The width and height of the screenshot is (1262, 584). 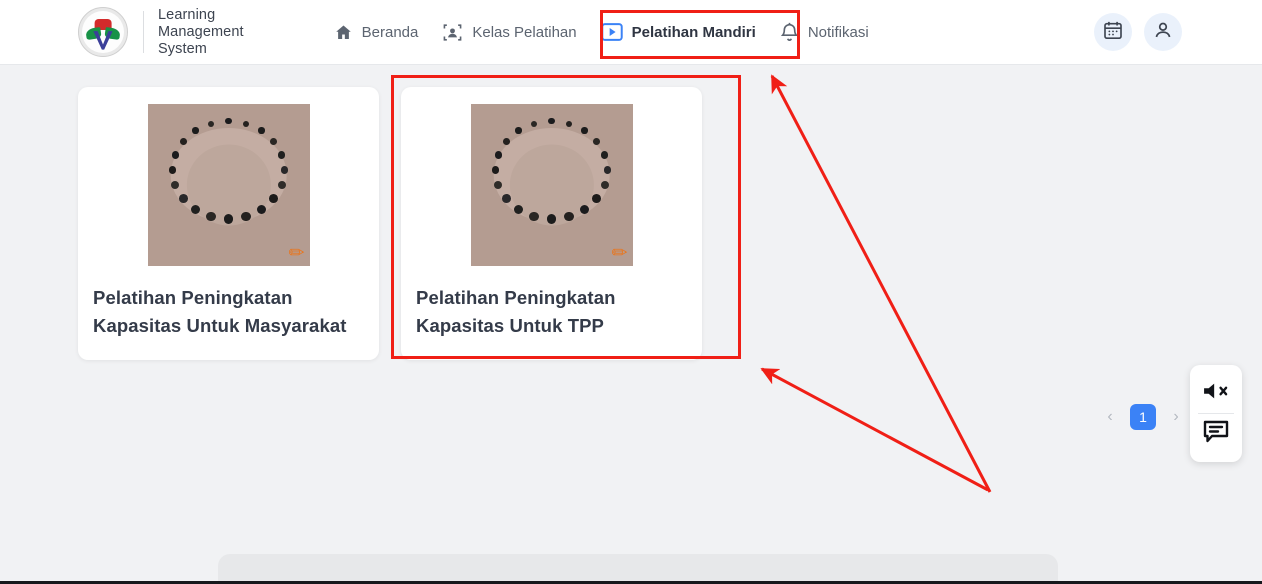 I want to click on user-card-icon, so click(x=452, y=32).